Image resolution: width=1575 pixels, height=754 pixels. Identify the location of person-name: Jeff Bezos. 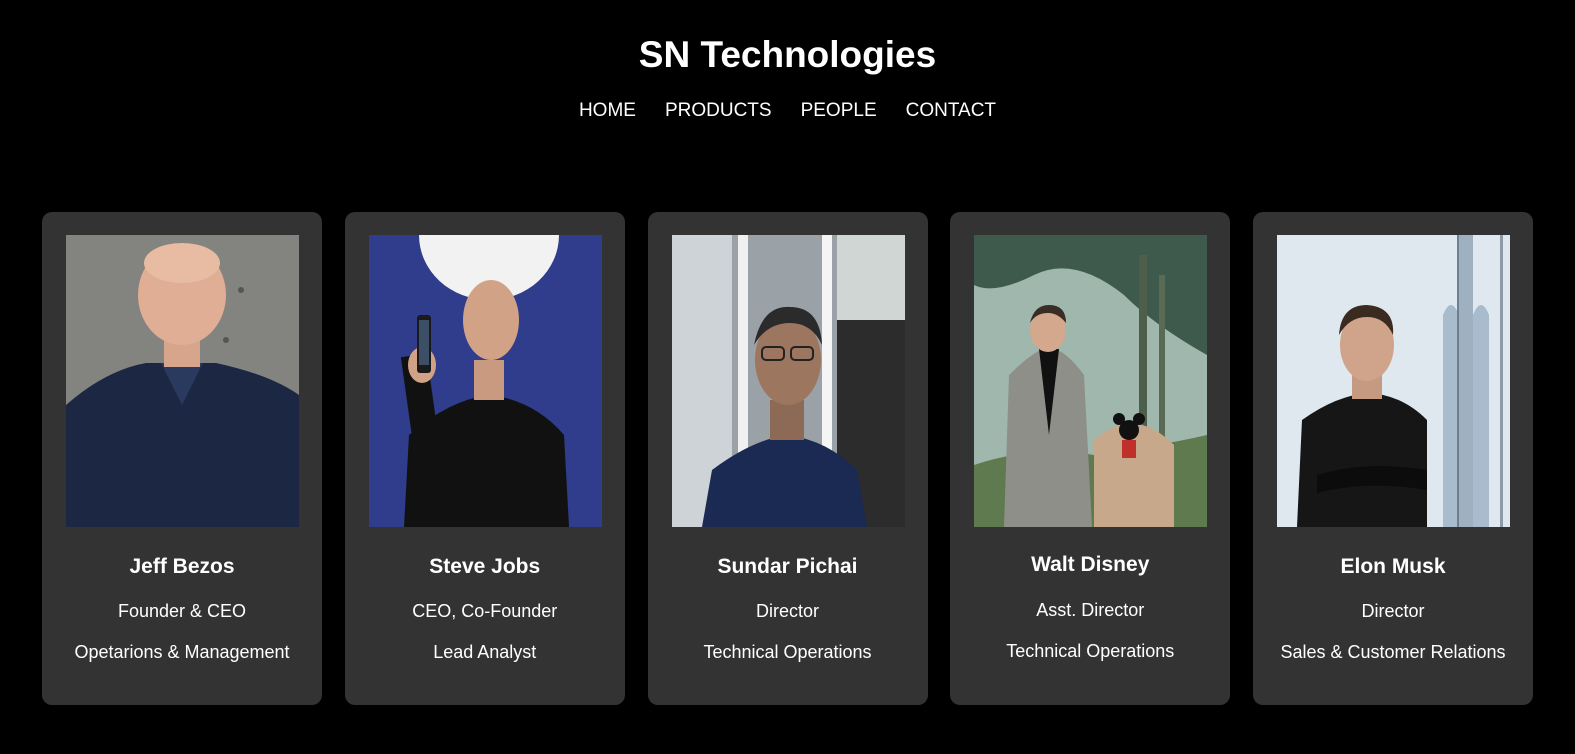
(182, 566).